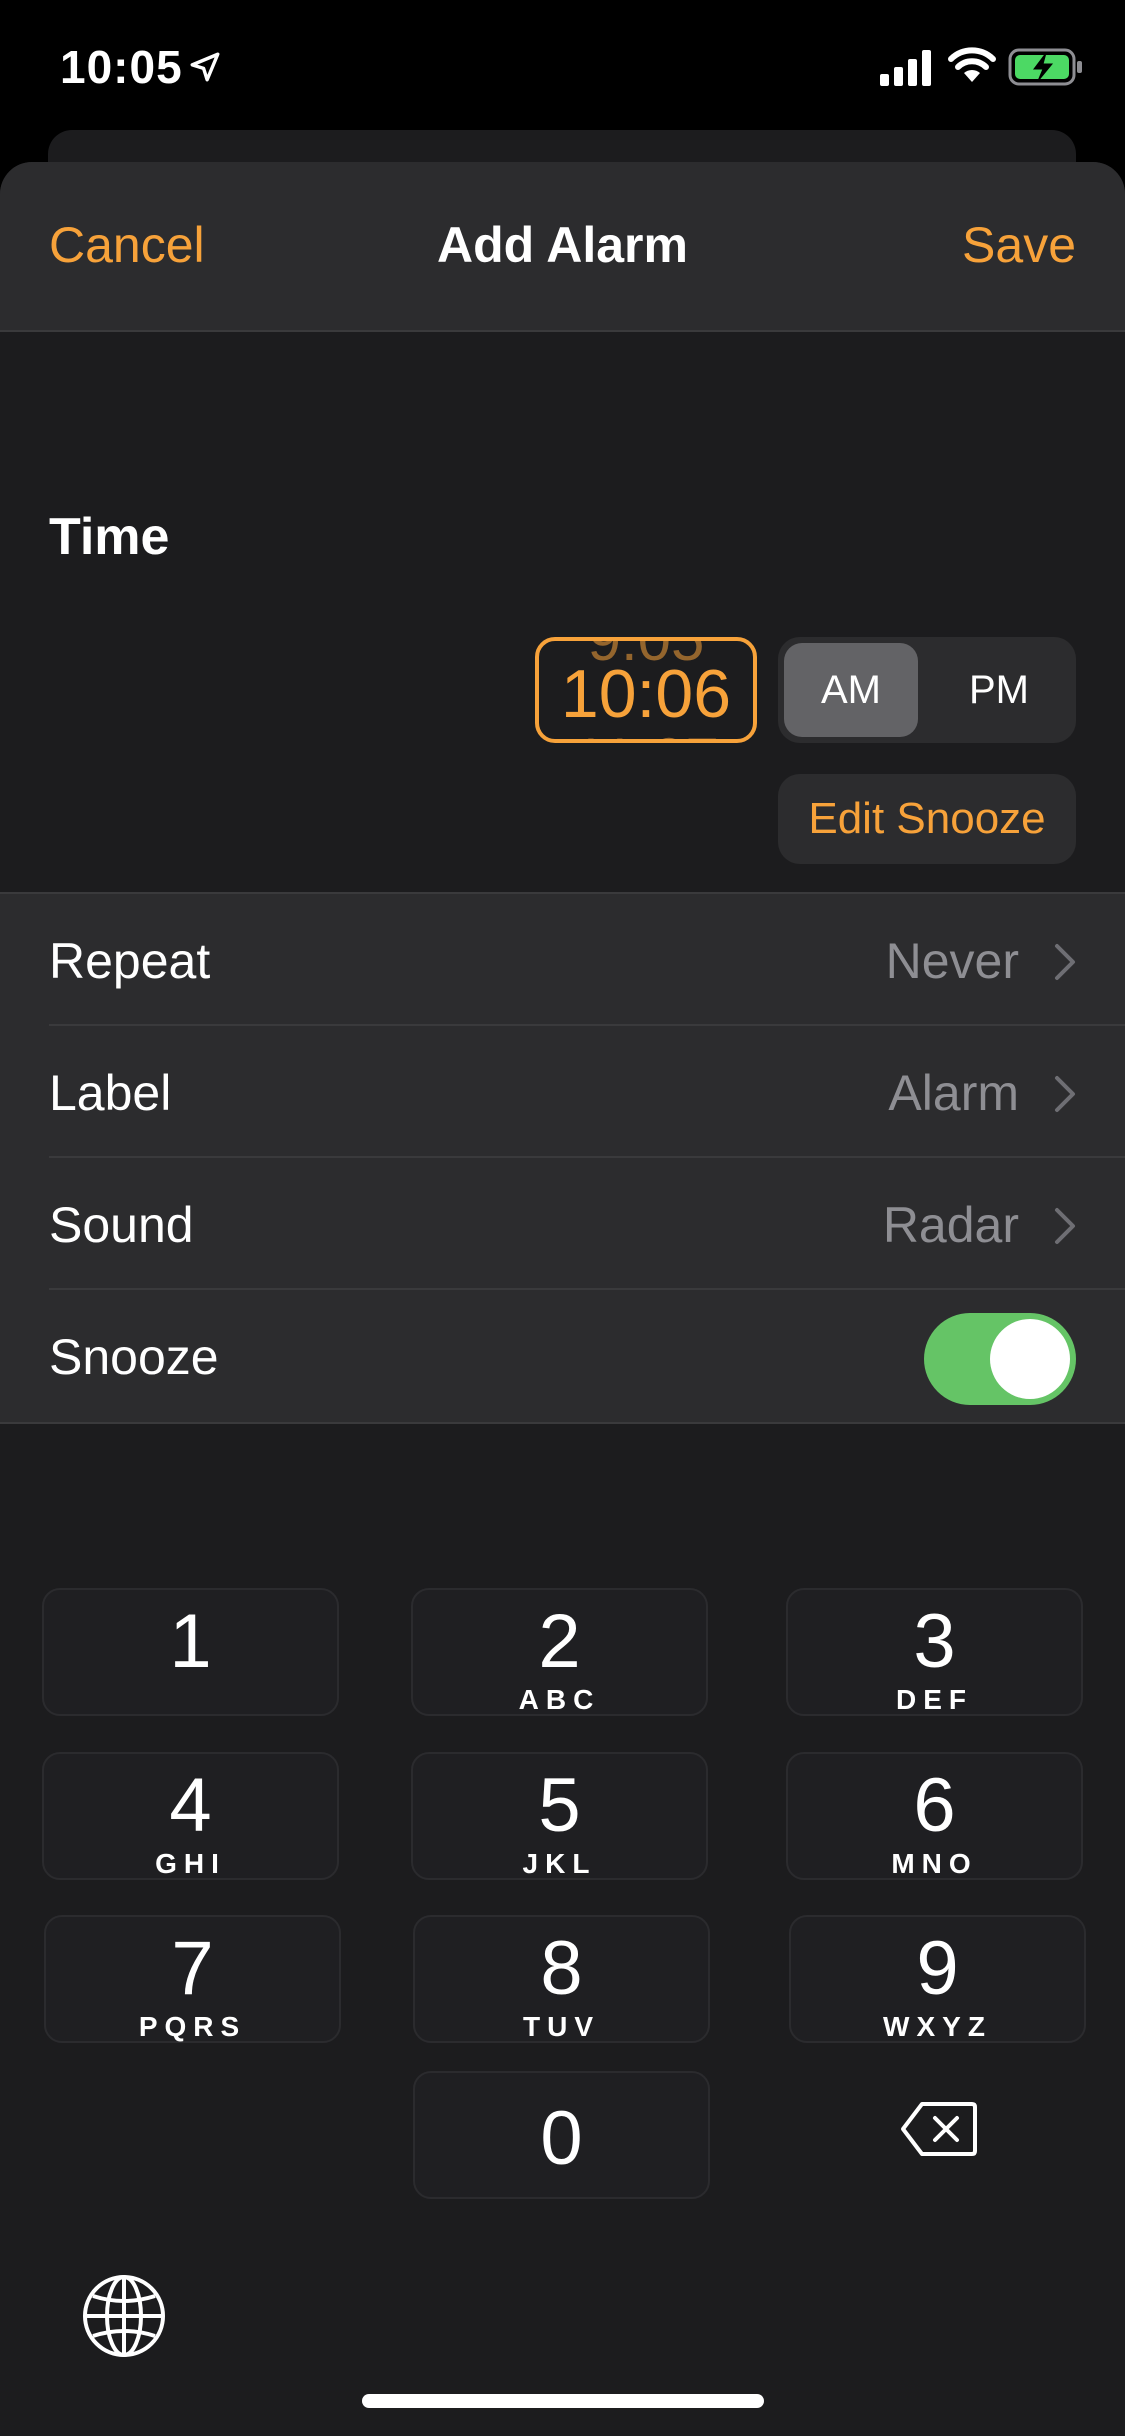  What do you see at coordinates (561, 2026) in the screenshot?
I see `key-letters: TUV` at bounding box center [561, 2026].